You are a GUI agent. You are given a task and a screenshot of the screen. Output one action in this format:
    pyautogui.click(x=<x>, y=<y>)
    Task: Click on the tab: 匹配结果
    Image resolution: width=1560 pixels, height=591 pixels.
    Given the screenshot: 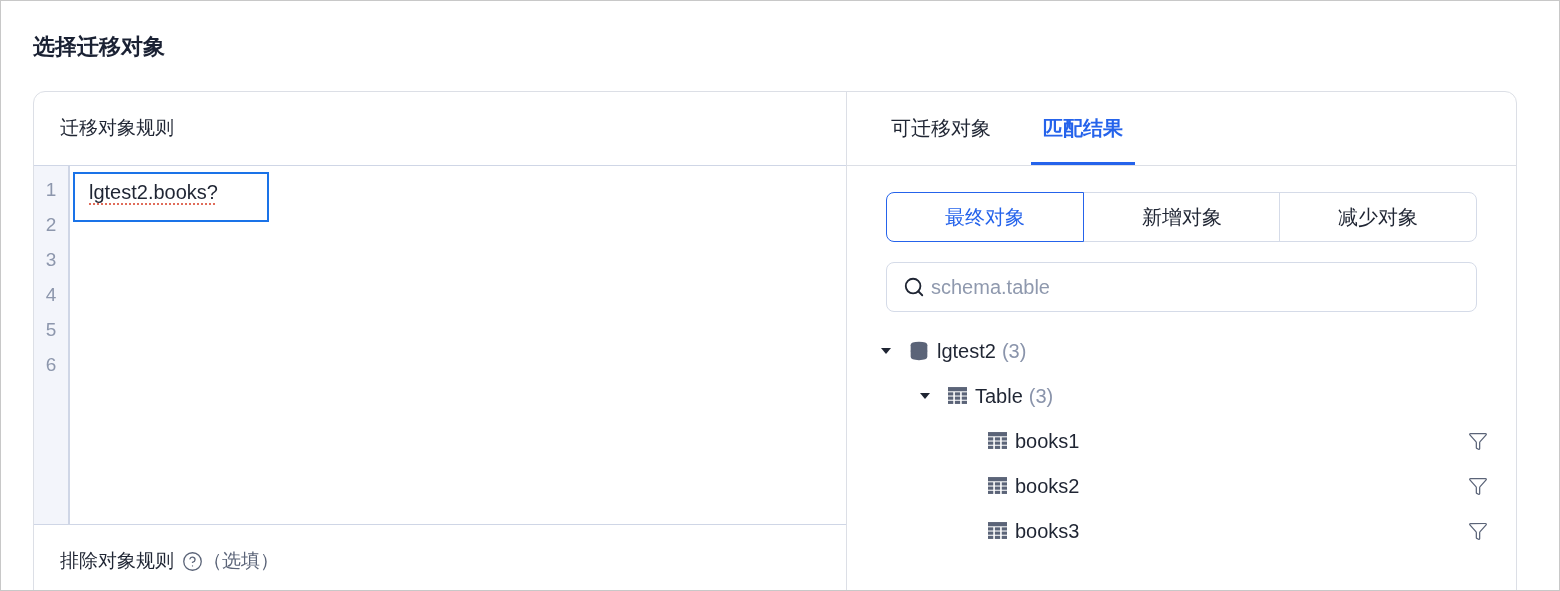 What is the action you would take?
    pyautogui.click(x=1083, y=129)
    